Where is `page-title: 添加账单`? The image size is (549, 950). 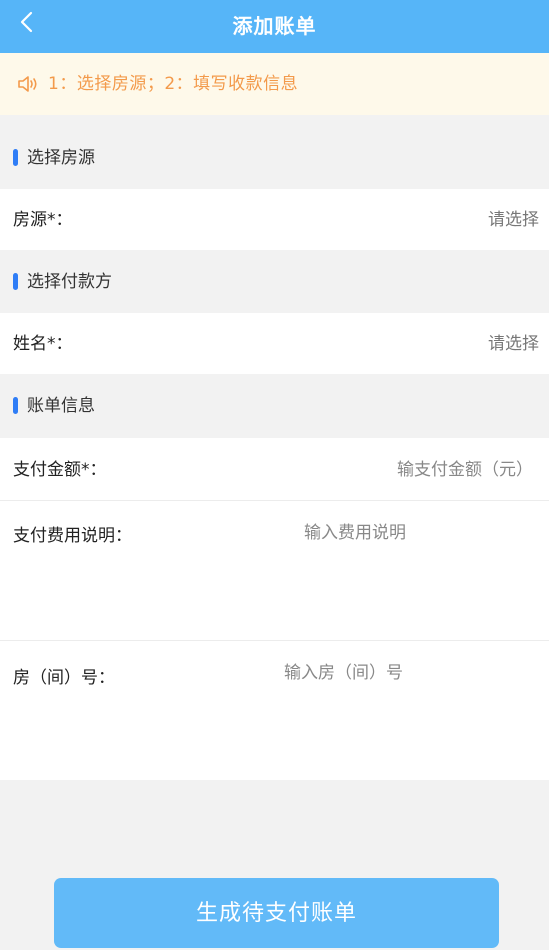
page-title: 添加账单 is located at coordinates (274, 26).